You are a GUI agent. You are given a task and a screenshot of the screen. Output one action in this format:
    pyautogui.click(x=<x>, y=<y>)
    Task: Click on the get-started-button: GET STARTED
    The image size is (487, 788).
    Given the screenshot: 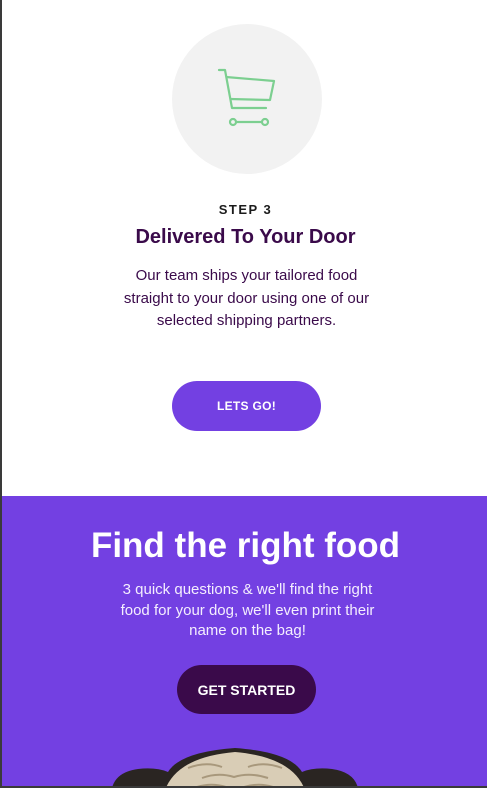 What is the action you would take?
    pyautogui.click(x=246, y=689)
    